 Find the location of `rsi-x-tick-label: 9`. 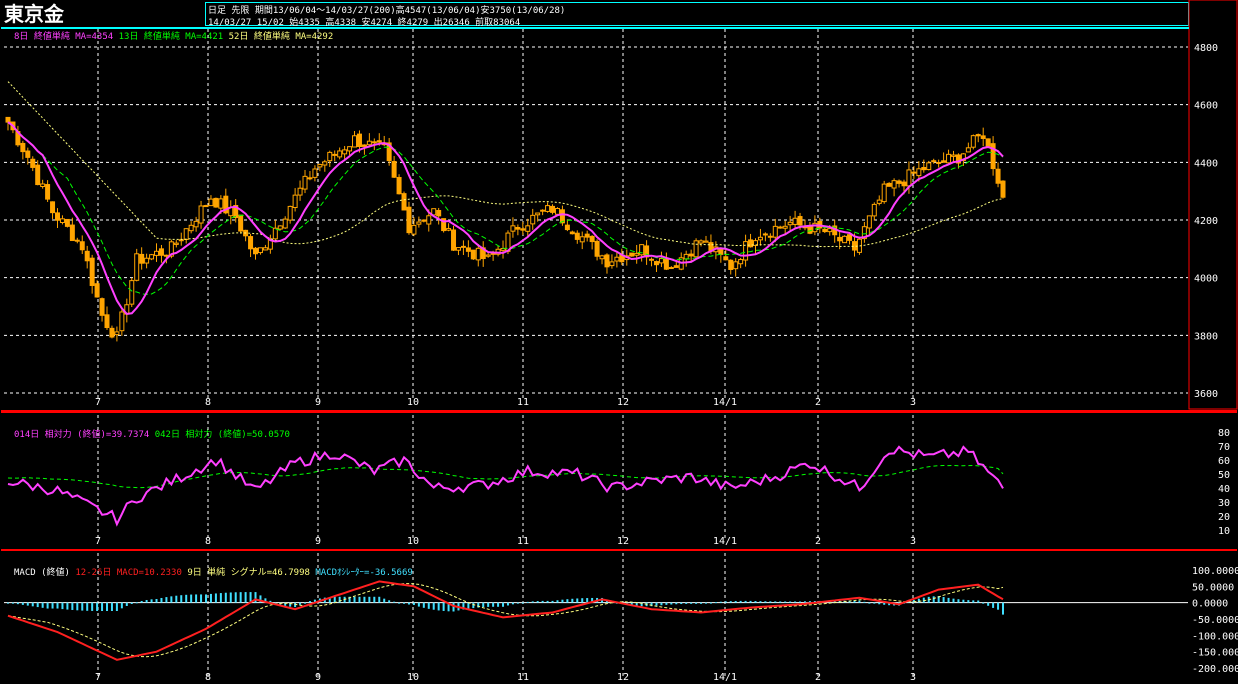

rsi-x-tick-label: 9 is located at coordinates (318, 541).